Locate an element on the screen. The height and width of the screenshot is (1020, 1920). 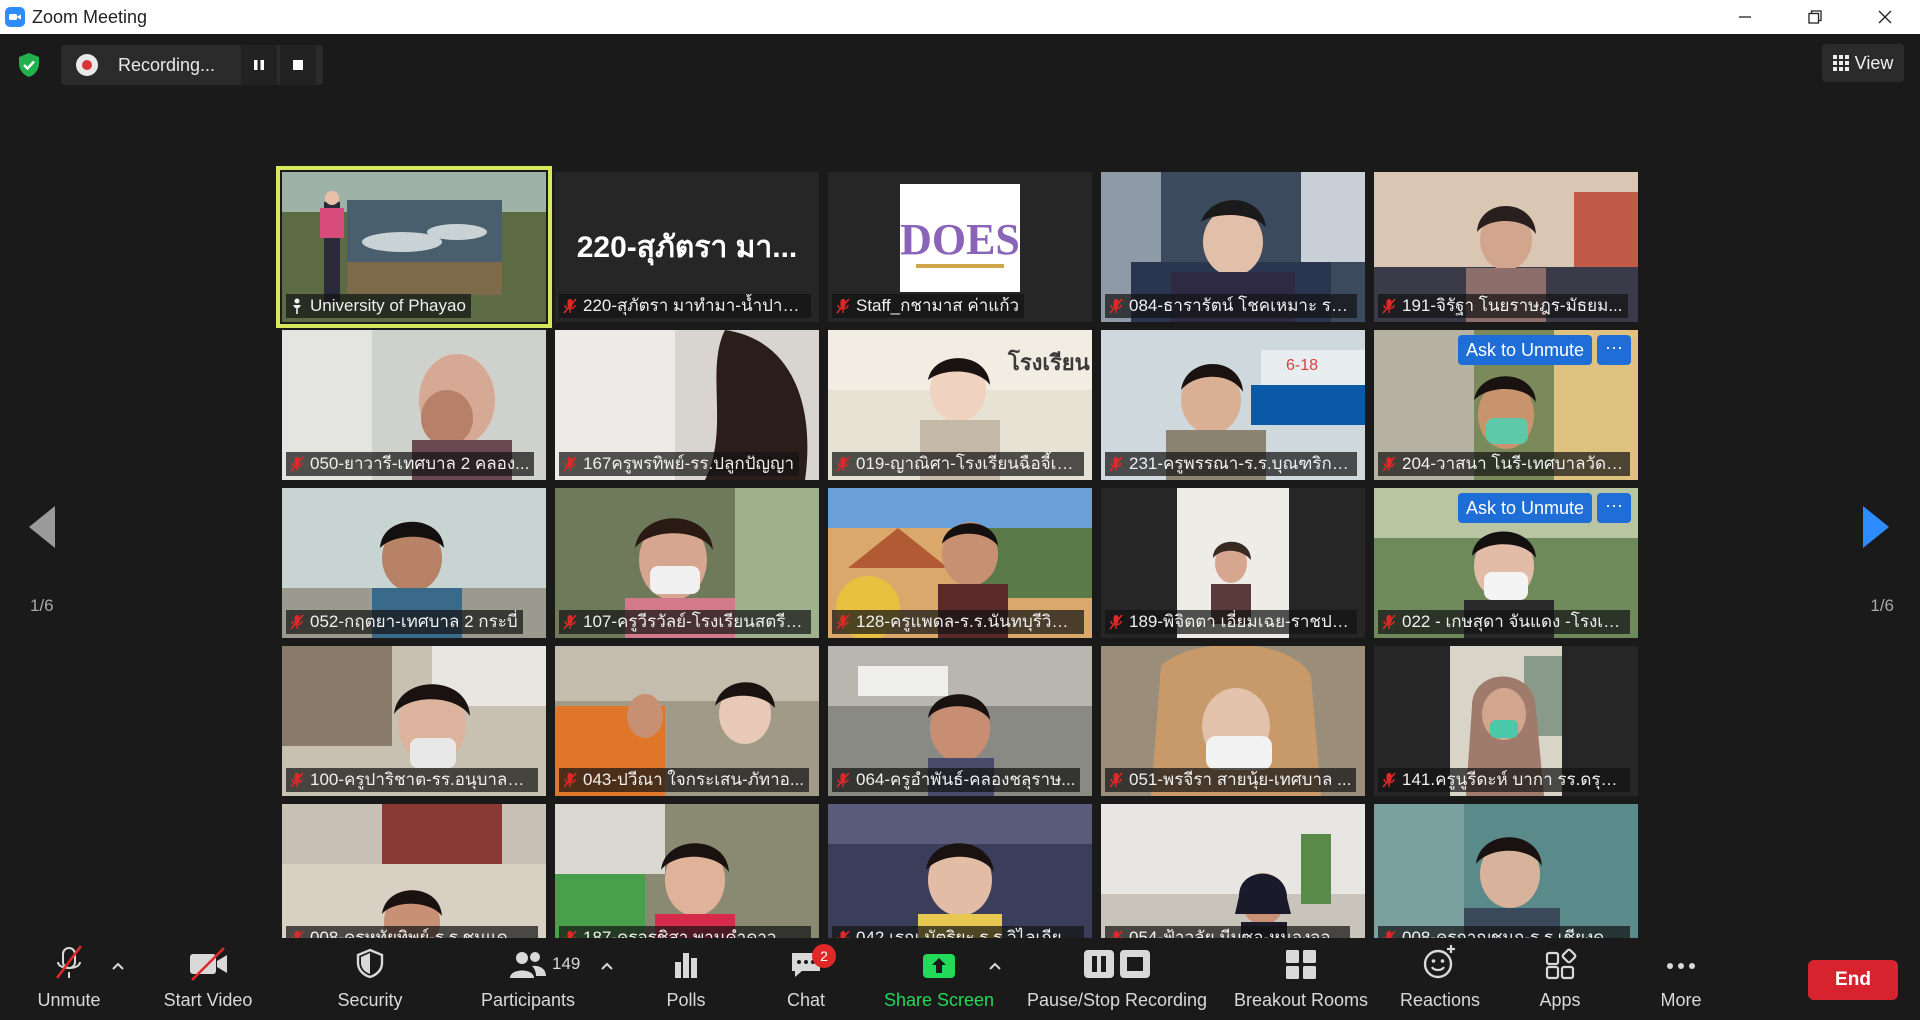
share-options-chevron-icon is located at coordinates (995, 966).